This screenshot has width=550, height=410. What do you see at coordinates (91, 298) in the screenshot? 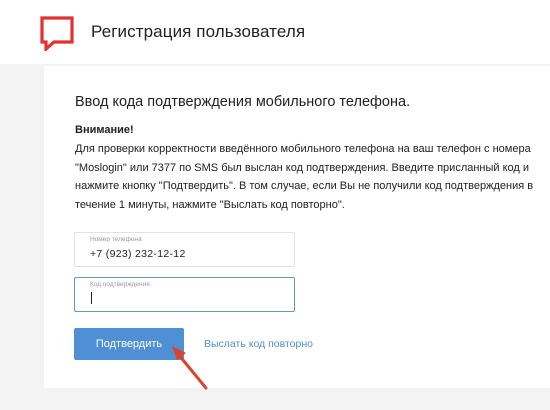
I see `text-caret` at bounding box center [91, 298].